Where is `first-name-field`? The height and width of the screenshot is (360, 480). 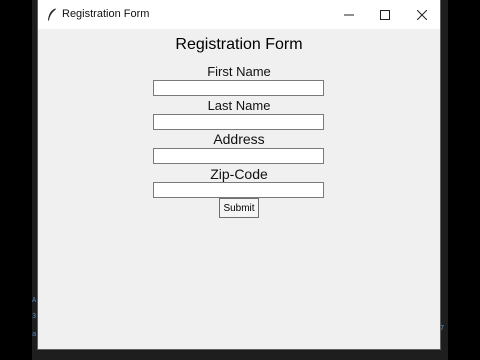
first-name-field is located at coordinates (238, 88).